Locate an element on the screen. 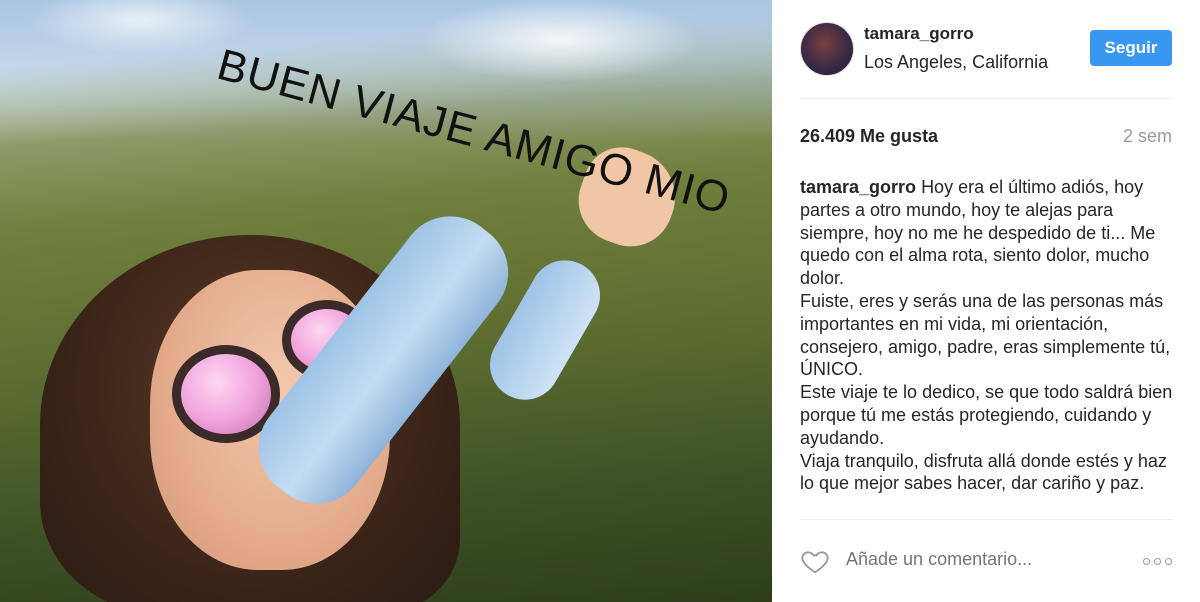 The height and width of the screenshot is (602, 1200). header-divider is located at coordinates (986, 98).